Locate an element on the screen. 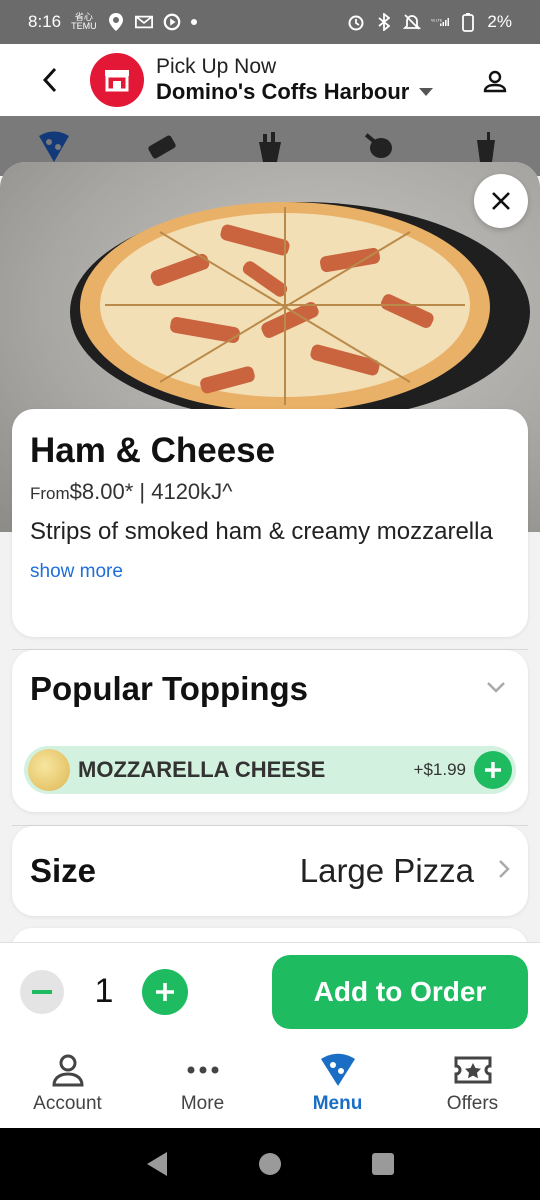 The image size is (540, 1200). drinks-category-icon is located at coordinates (486, 147).